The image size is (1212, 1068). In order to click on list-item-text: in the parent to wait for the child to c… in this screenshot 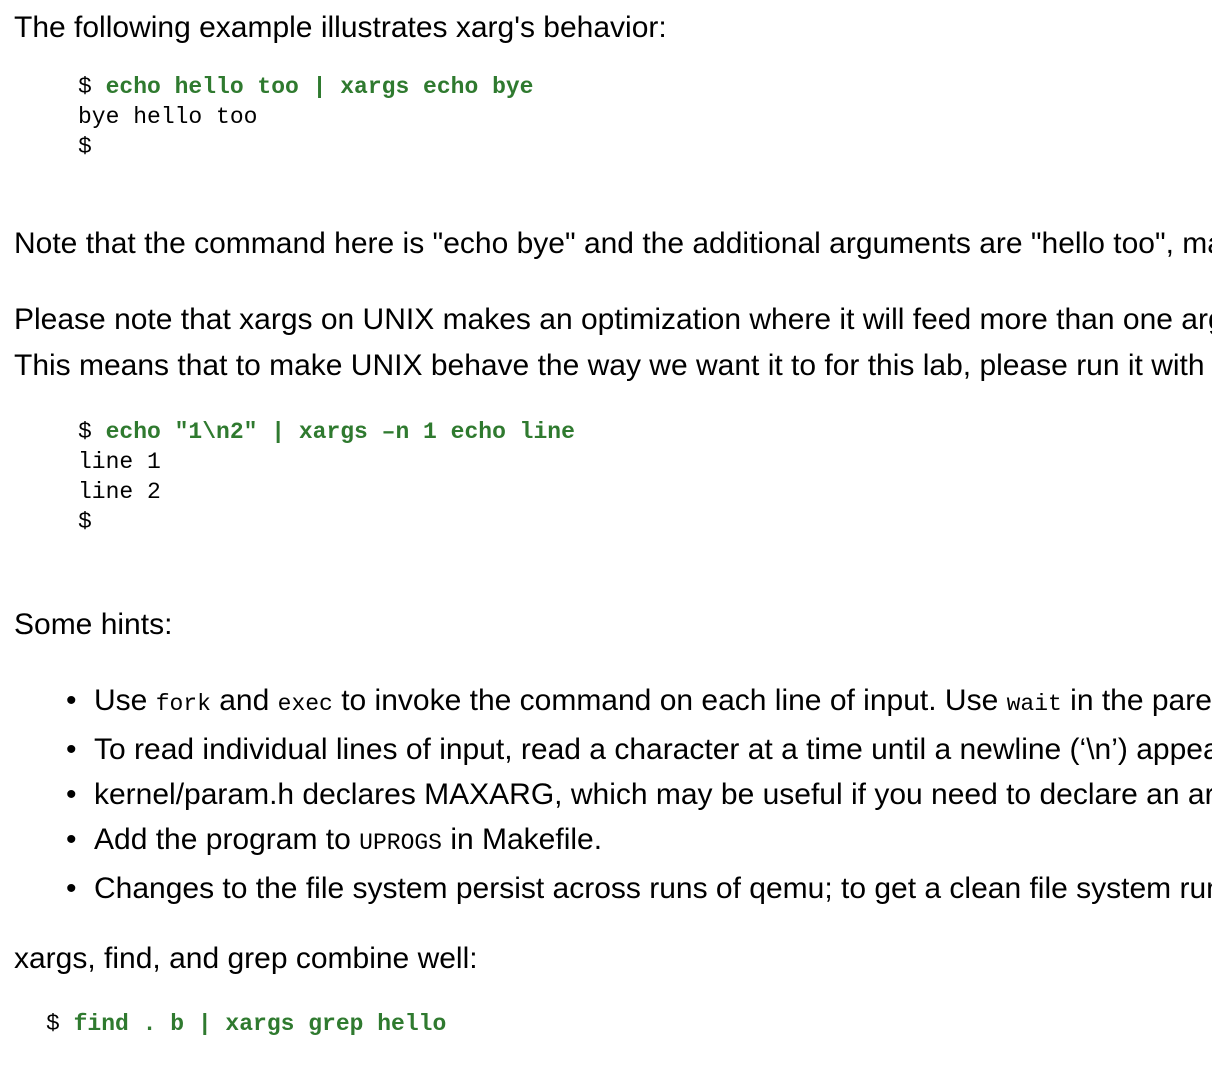, I will do `click(1141, 700)`.